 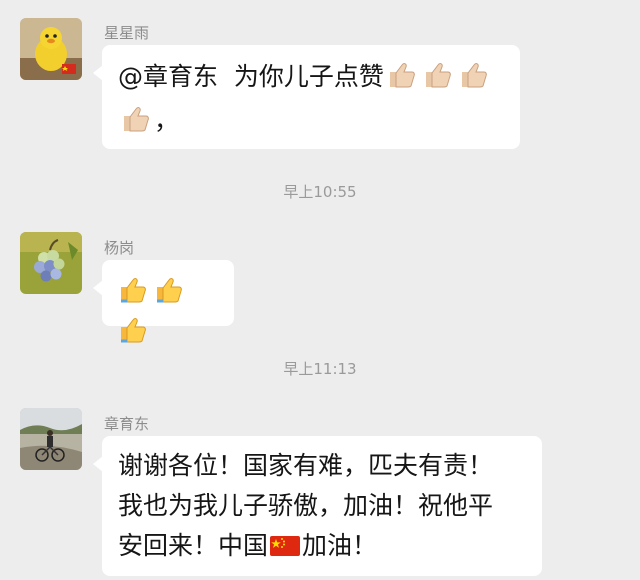 I want to click on message-bubble: @章育东 为你儿子点赞 ，, so click(x=306, y=97).